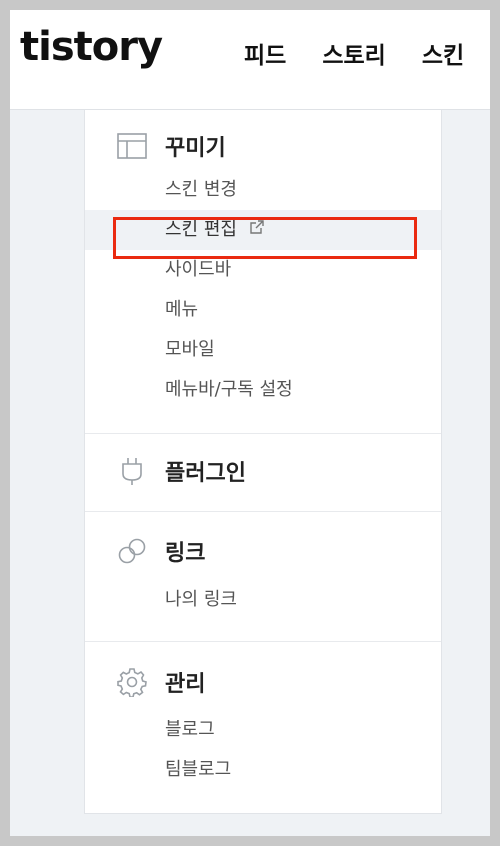 This screenshot has width=500, height=846. Describe the element at coordinates (185, 553) in the screenshot. I see `section-title-link: 링크` at that location.